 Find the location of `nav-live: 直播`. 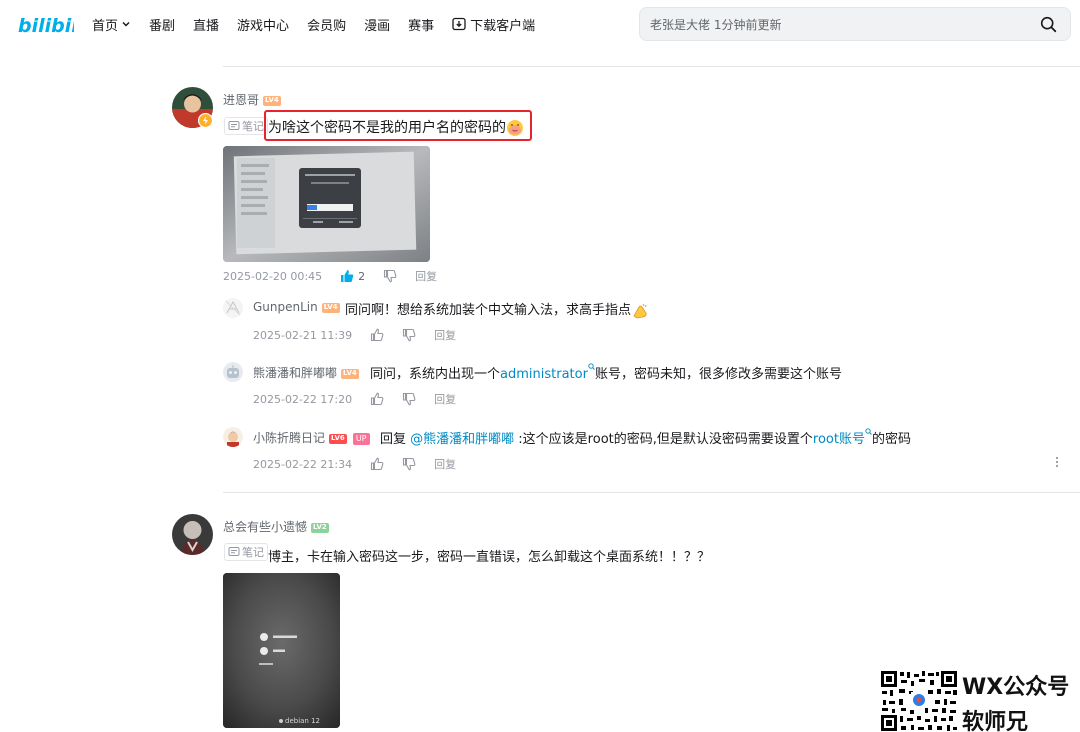

nav-live: 直播 is located at coordinates (206, 24).